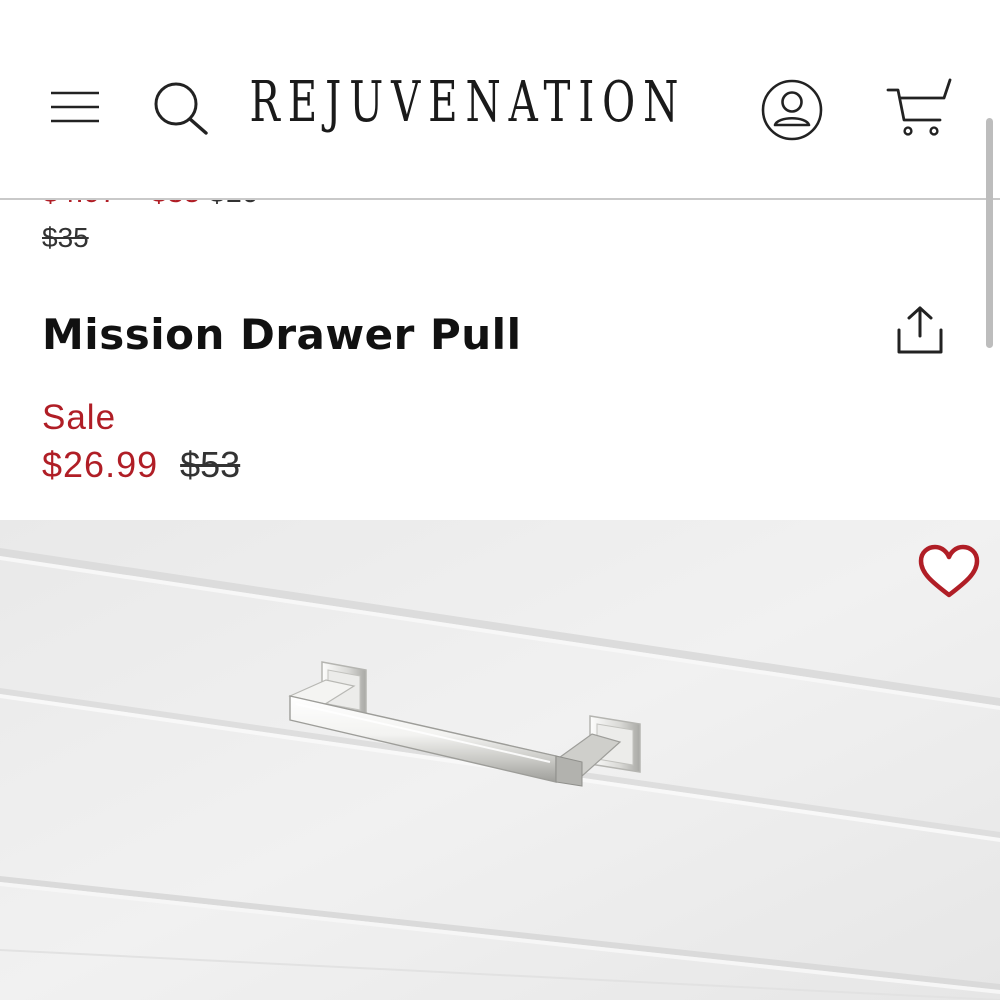  Describe the element at coordinates (949, 572) in the screenshot. I see `heart-icon` at that location.